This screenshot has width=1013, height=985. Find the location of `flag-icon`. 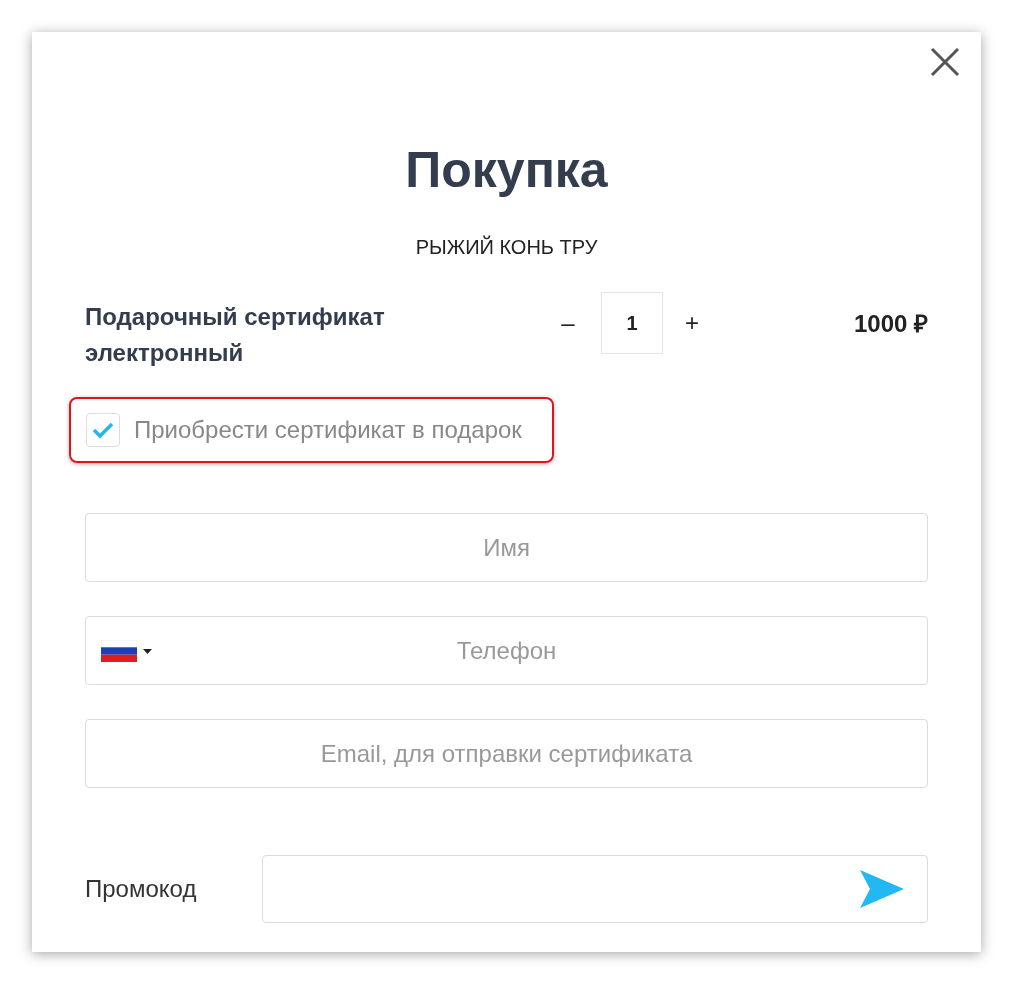

flag-icon is located at coordinates (119, 651).